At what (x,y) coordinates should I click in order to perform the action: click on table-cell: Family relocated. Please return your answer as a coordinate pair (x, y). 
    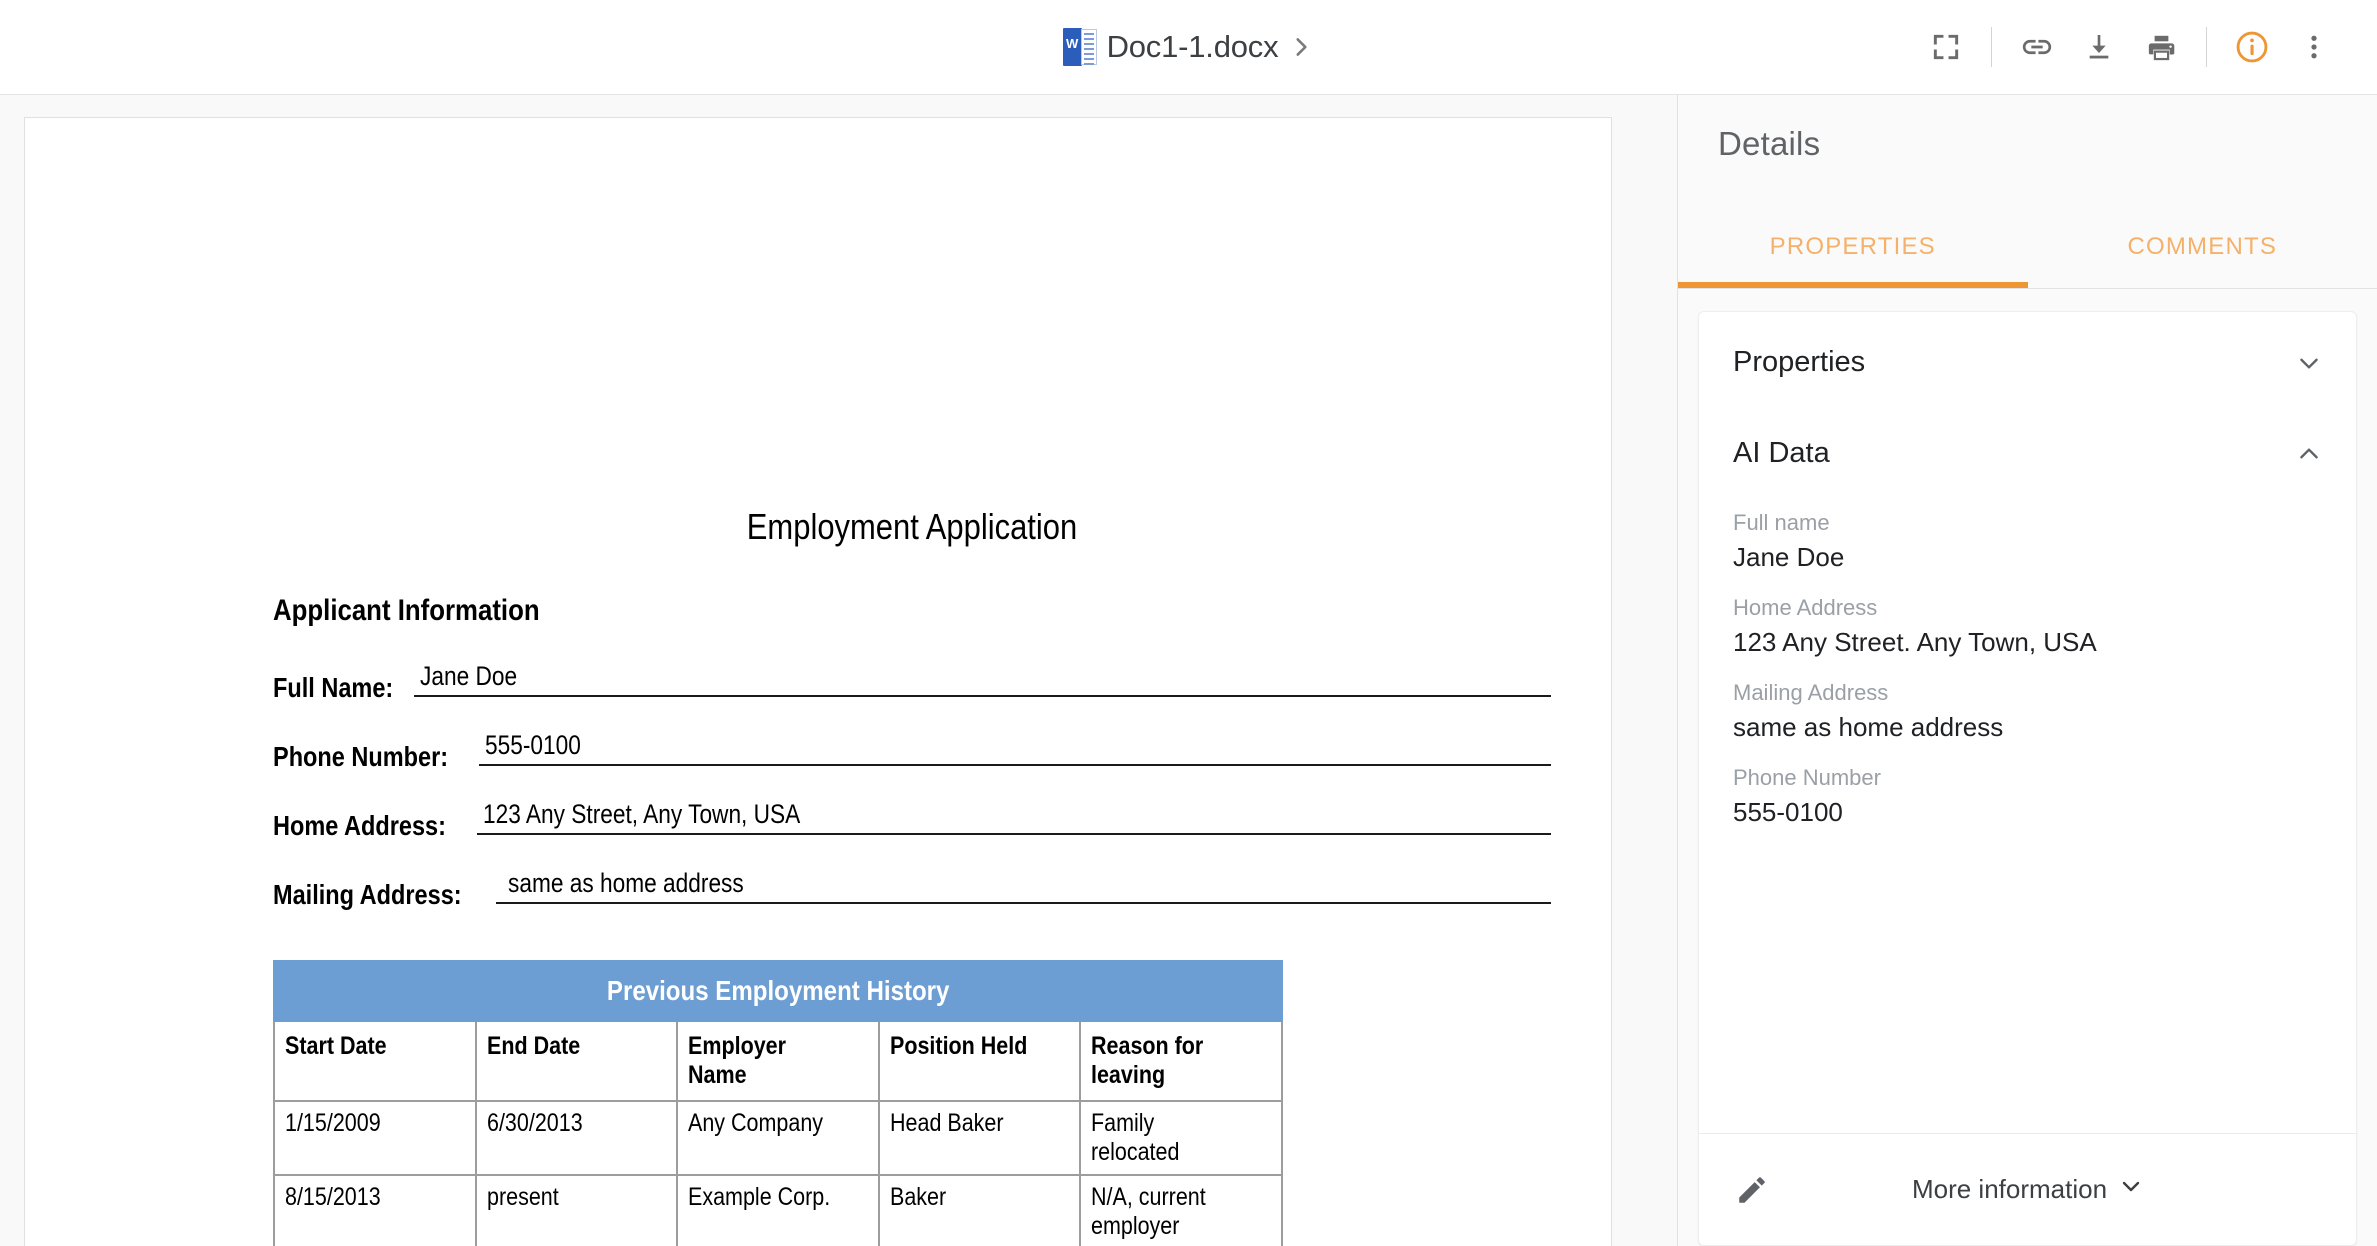
    Looking at the image, I should click on (1181, 1138).